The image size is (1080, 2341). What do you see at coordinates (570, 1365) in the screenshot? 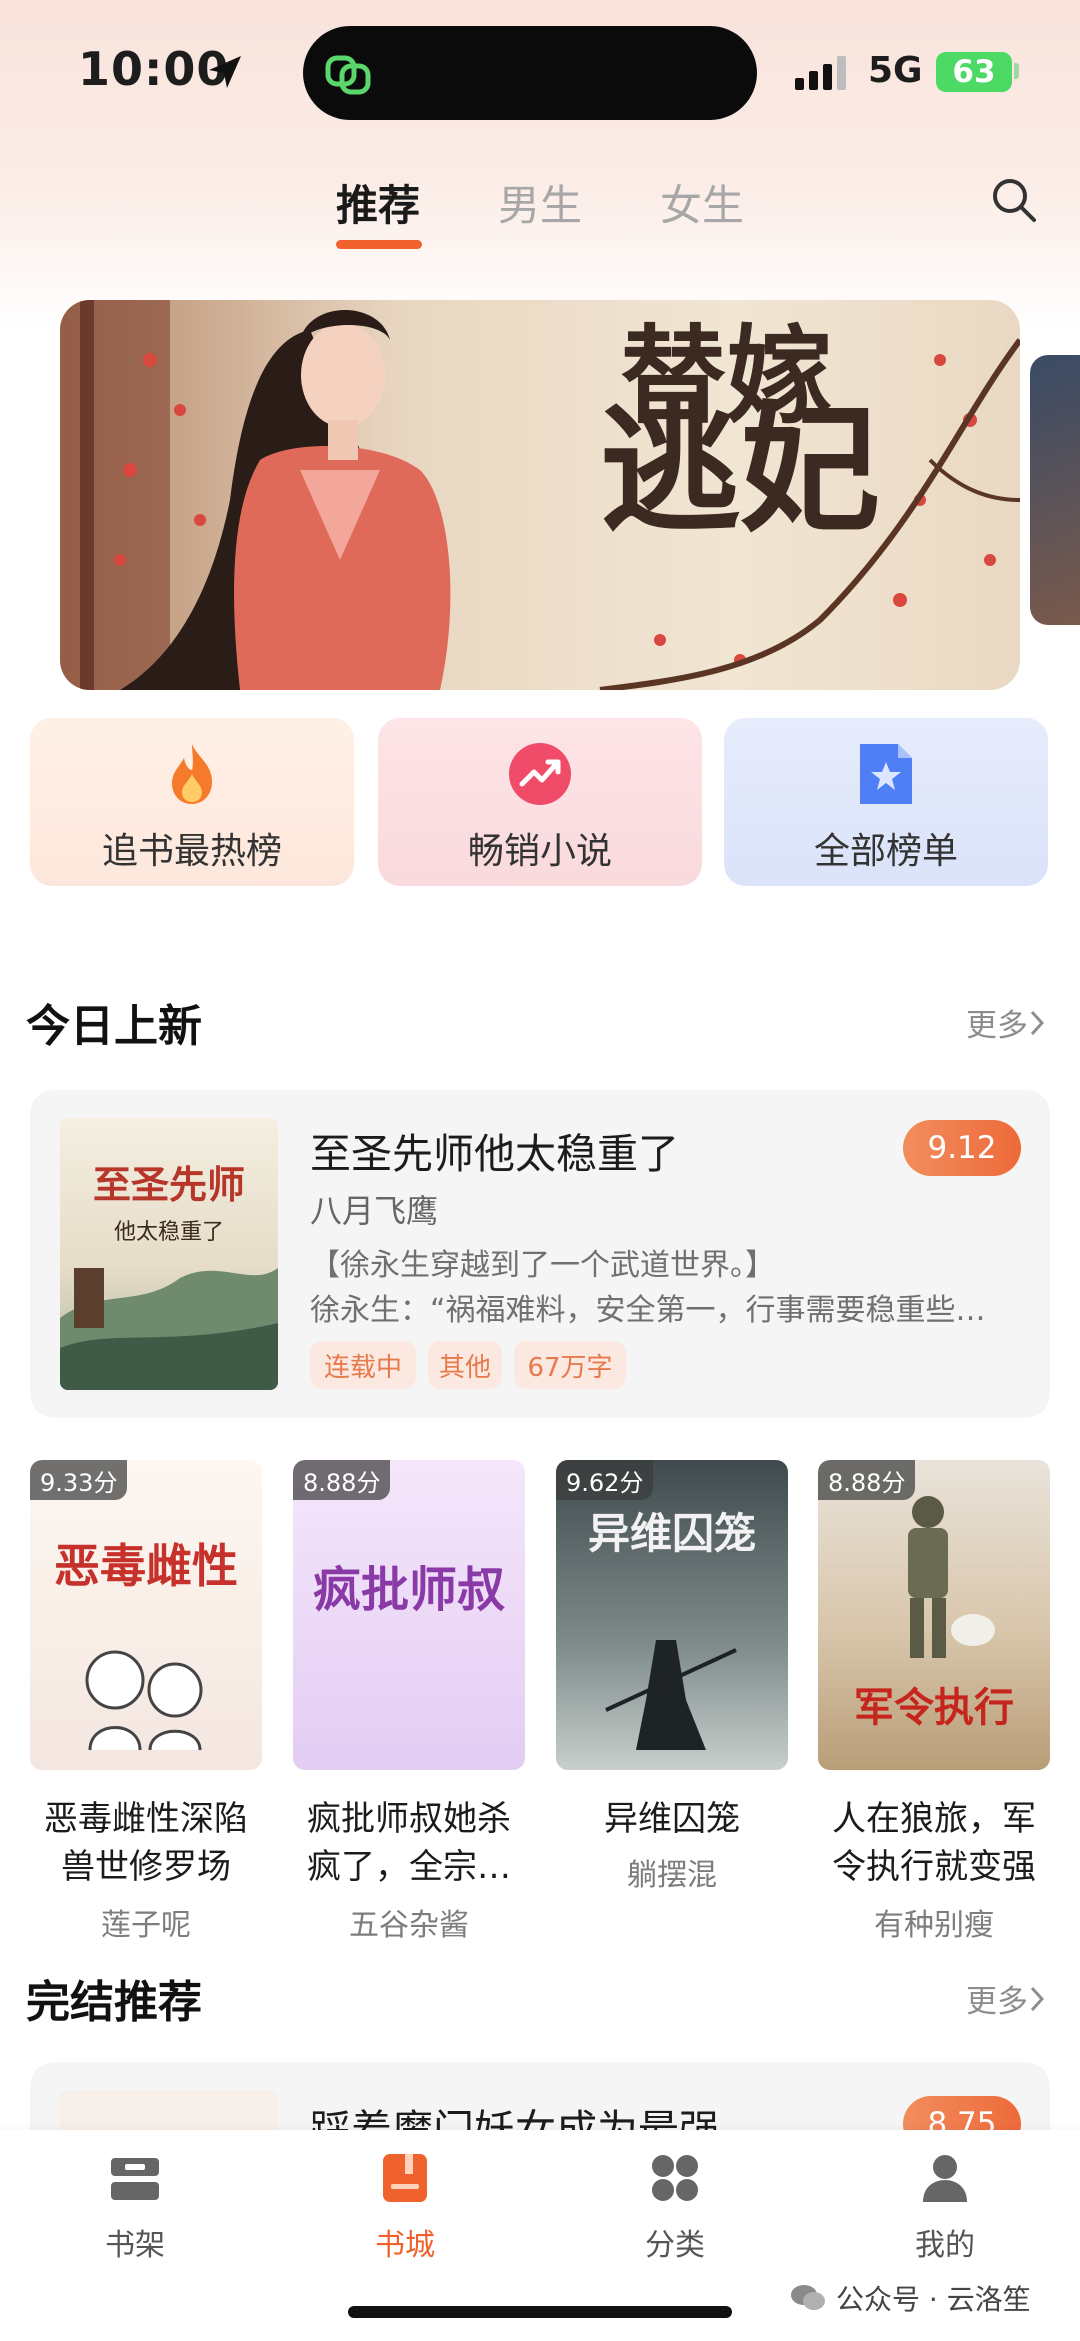
I see `wordcount-tag: 67万字` at bounding box center [570, 1365].